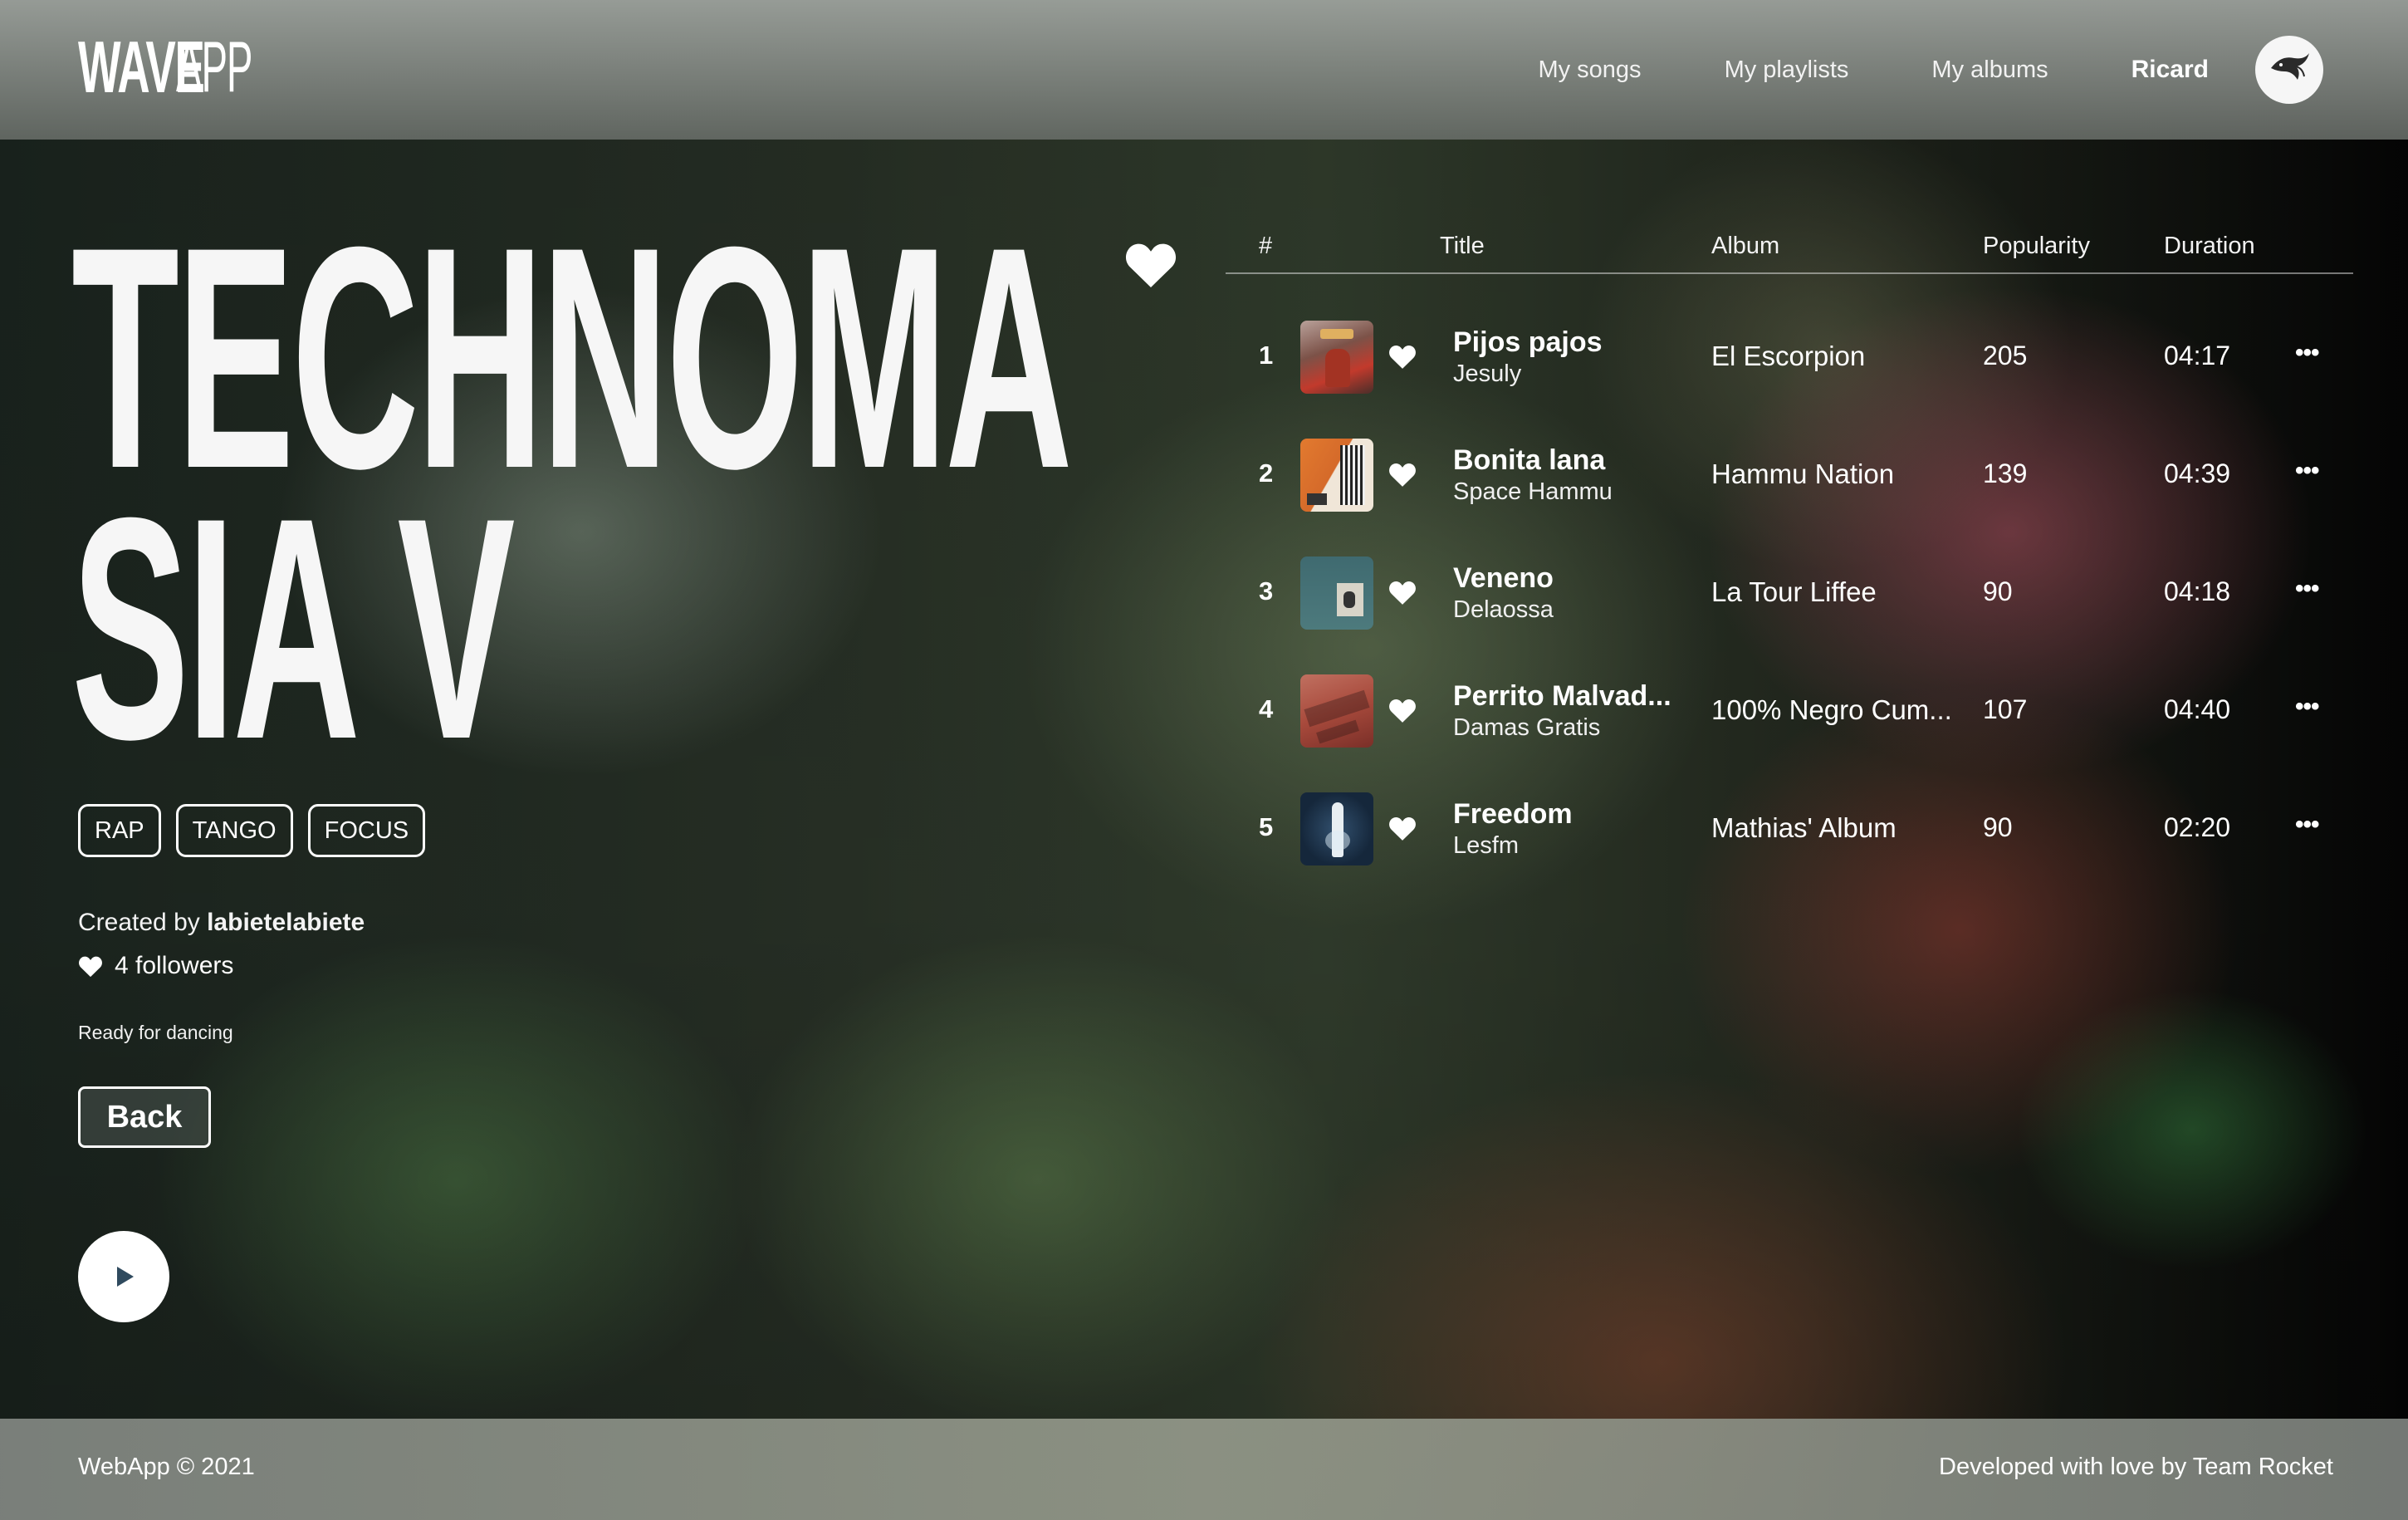 The height and width of the screenshot is (1520, 2408). What do you see at coordinates (2005, 473) in the screenshot?
I see `song-popularity: 139` at bounding box center [2005, 473].